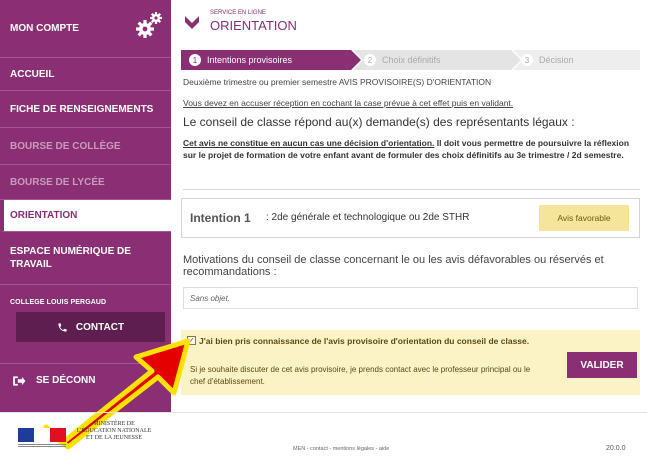 This screenshot has height=457, width=647. Describe the element at coordinates (65, 146) in the screenshot. I see `sidebar-item-label: BOURSE DE COLLÈGE` at that location.